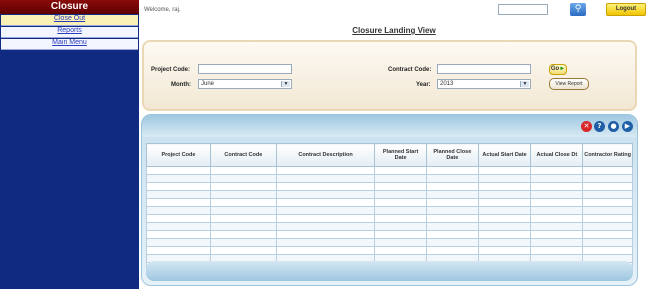  Describe the element at coordinates (181, 85) in the screenshot. I see `month-label: Month:` at that location.